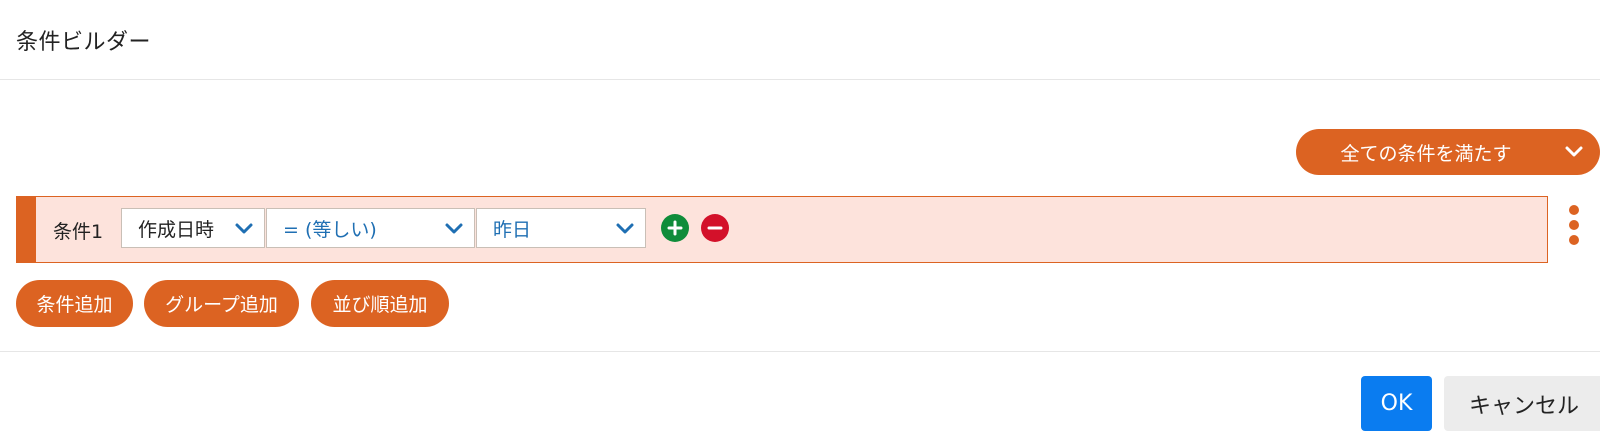  I want to click on dialog-title: 条件ビルダー, so click(84, 42).